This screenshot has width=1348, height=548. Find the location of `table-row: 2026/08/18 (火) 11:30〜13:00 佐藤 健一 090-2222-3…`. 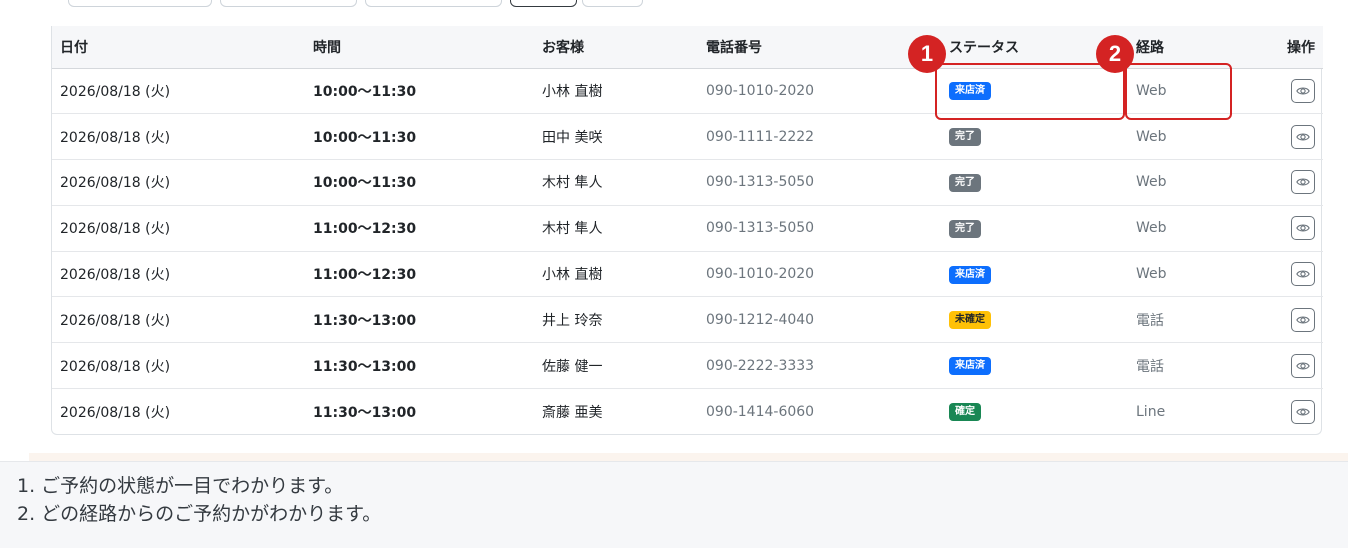

table-row: 2026/08/18 (火) 11:30〜13:00 佐藤 健一 090-2222-3… is located at coordinates (687, 366).